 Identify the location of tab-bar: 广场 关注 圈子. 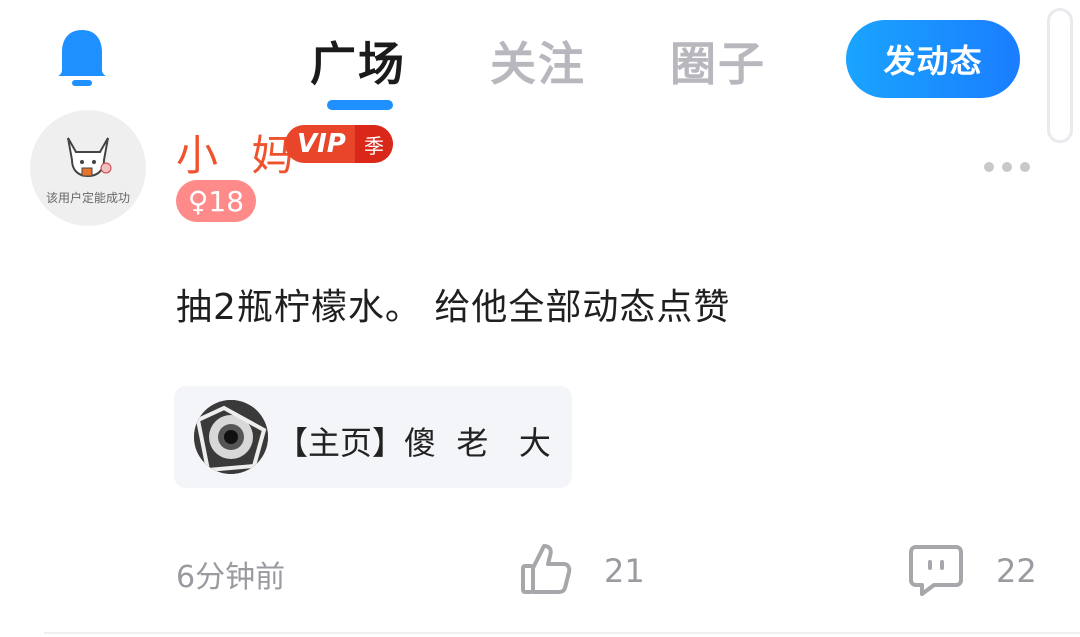
(580, 61).